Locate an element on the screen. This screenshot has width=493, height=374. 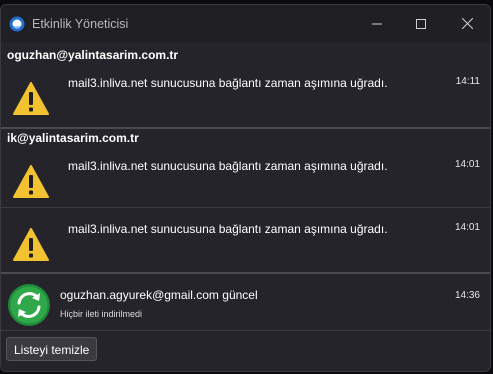
clear-list-button: Listeyi temizle is located at coordinates (52, 349).